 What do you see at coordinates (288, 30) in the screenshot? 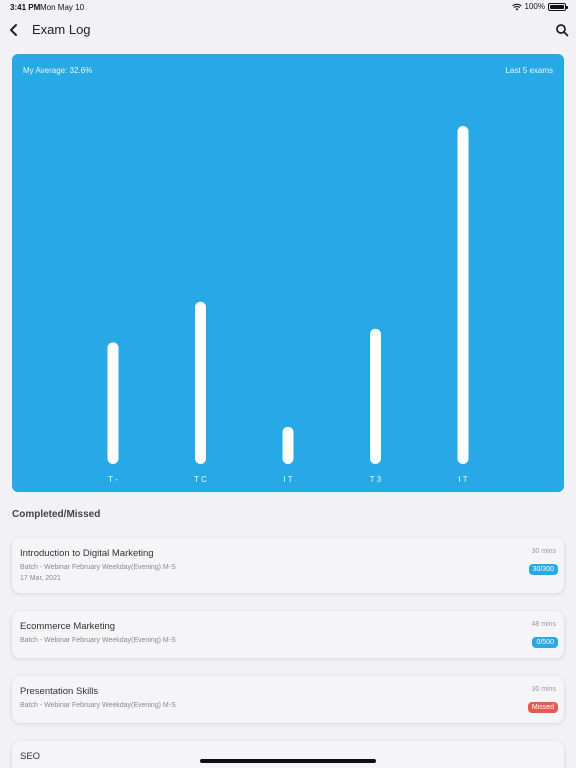
I see `nav-bar: Exam Log` at bounding box center [288, 30].